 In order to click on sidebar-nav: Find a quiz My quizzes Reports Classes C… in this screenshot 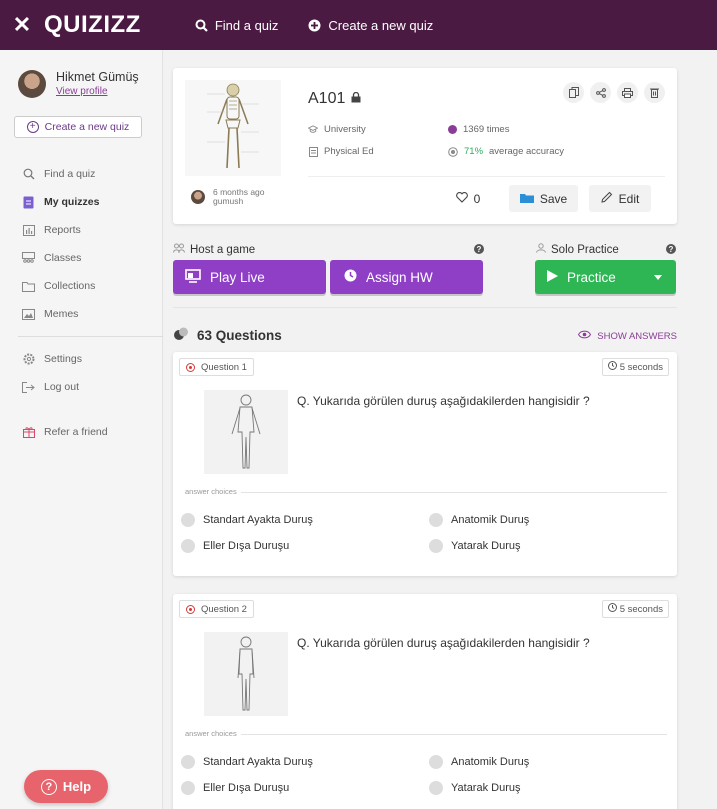, I will do `click(81, 303)`.